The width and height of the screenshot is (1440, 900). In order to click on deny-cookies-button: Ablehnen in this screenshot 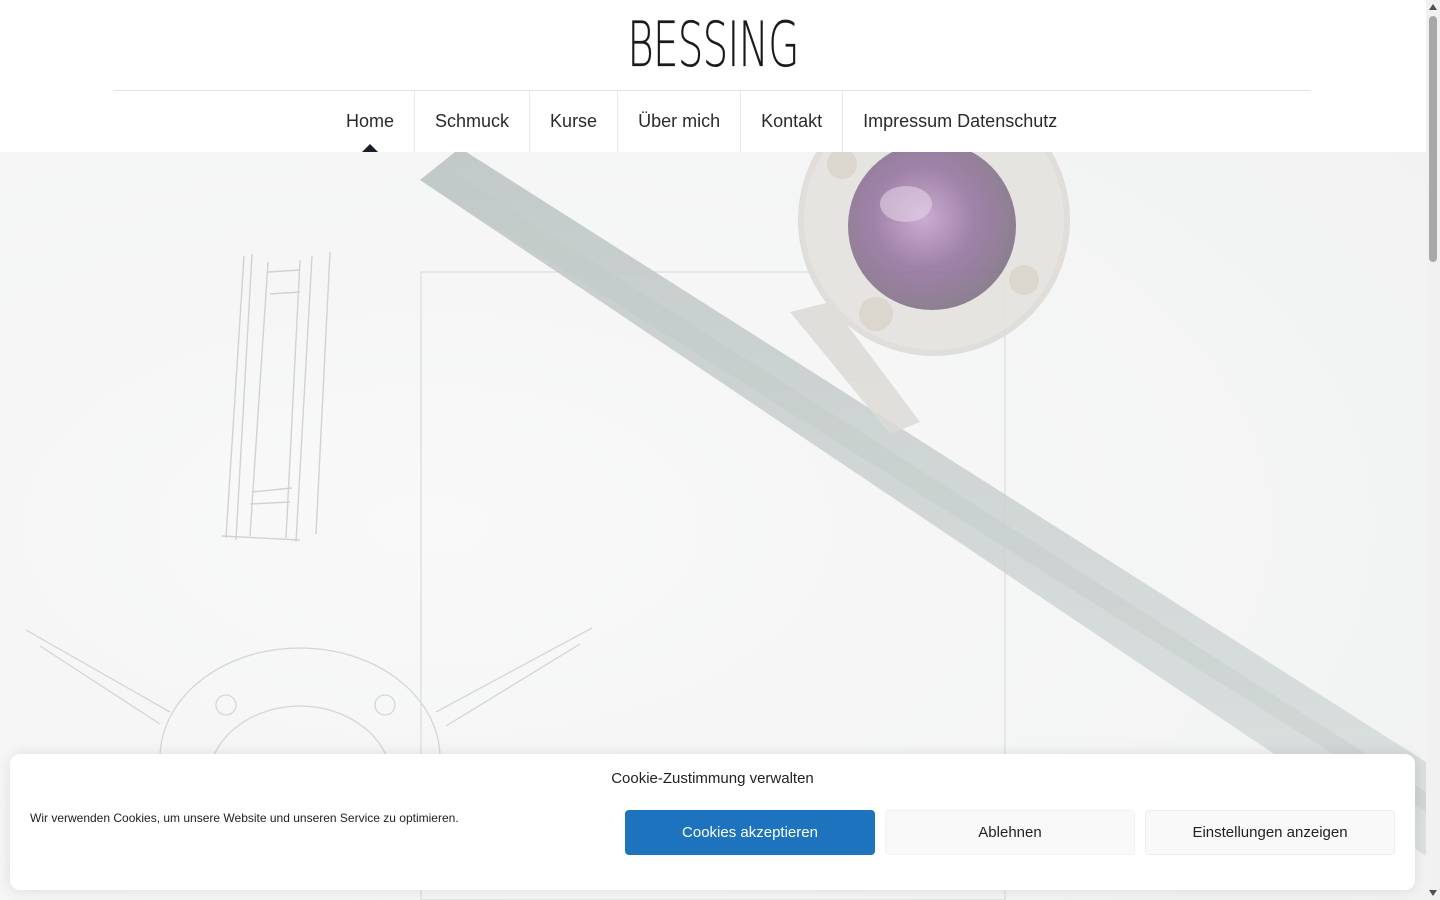, I will do `click(1010, 832)`.